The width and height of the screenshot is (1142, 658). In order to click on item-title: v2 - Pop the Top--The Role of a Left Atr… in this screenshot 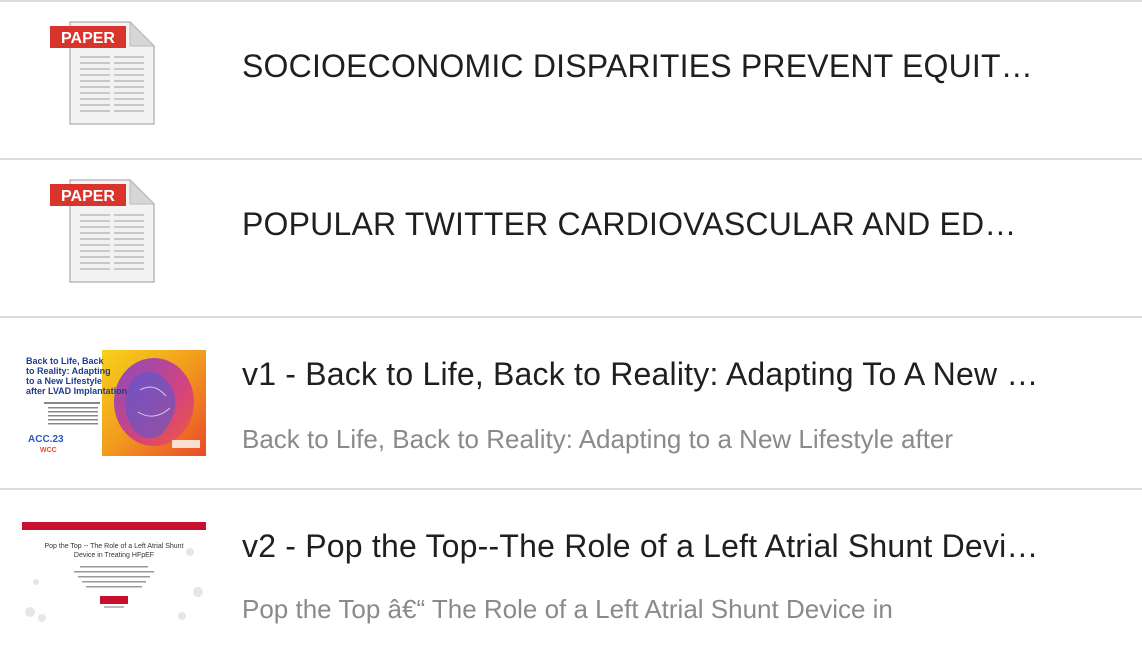, I will do `click(640, 546)`.